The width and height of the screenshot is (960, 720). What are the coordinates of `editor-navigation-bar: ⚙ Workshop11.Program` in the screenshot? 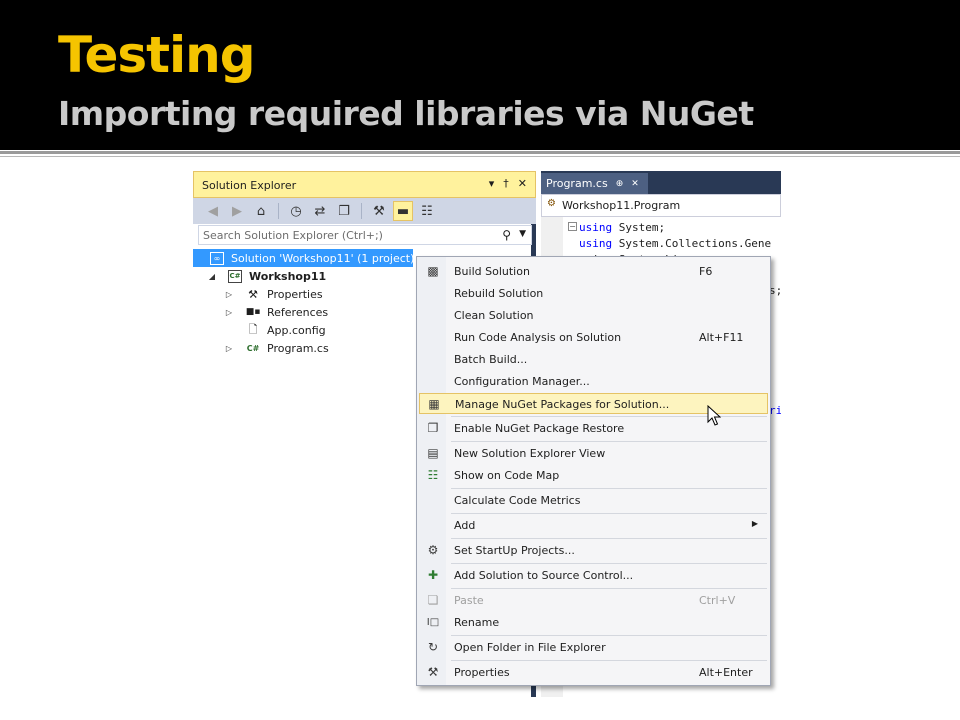 It's located at (661, 205).